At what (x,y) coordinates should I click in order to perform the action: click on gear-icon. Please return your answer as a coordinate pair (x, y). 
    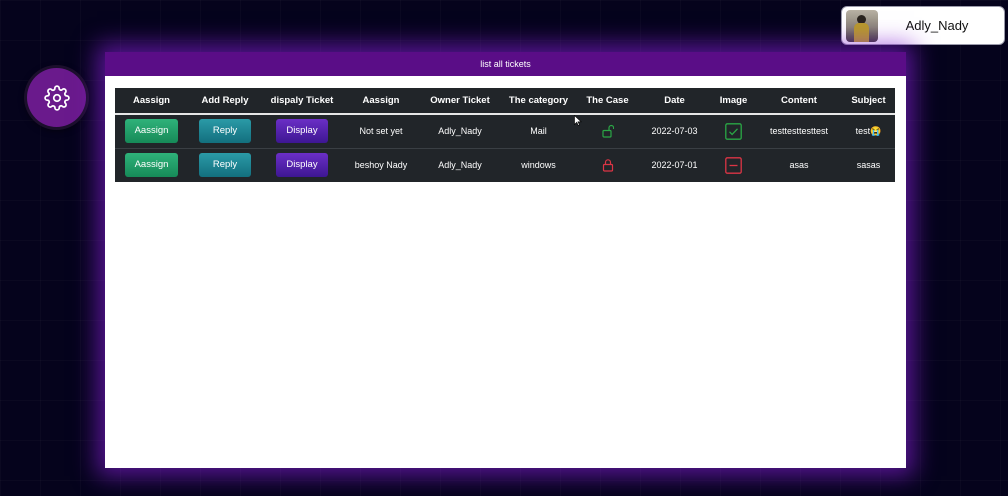
    Looking at the image, I should click on (56, 97).